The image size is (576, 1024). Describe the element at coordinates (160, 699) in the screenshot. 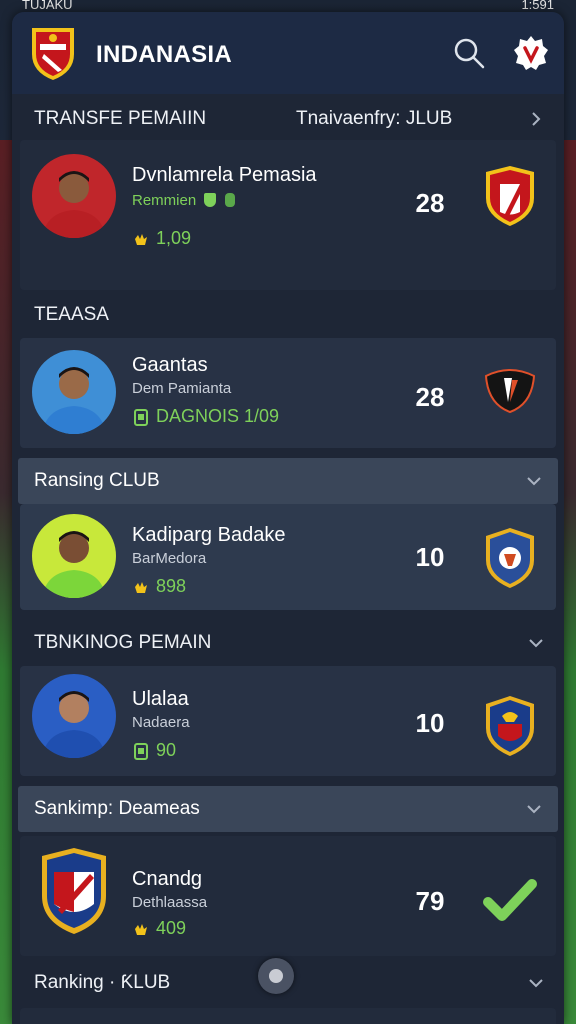

I see `player-name: Ulalaa` at that location.